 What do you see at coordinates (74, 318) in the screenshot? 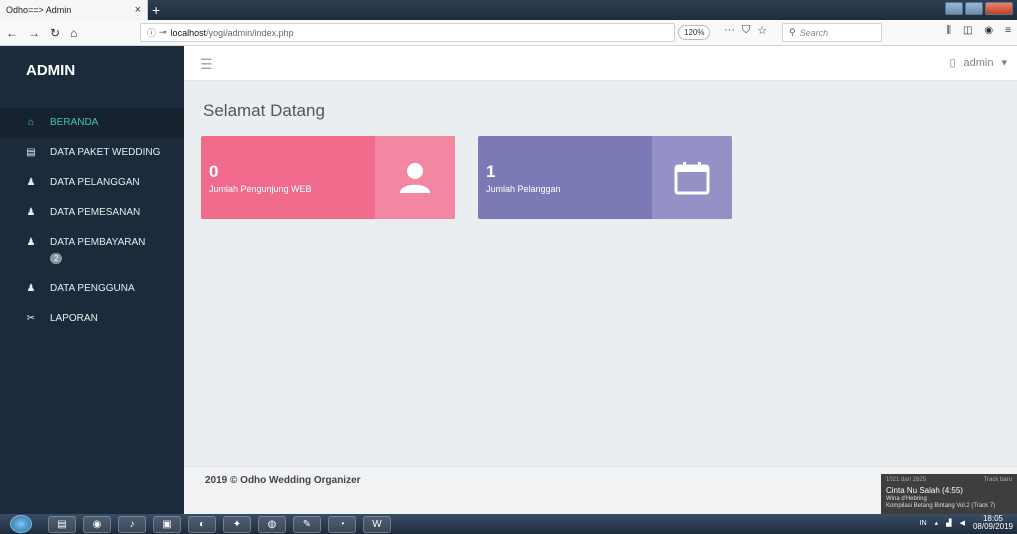
I see `sidebar-item-label: LAPORAN` at bounding box center [74, 318].